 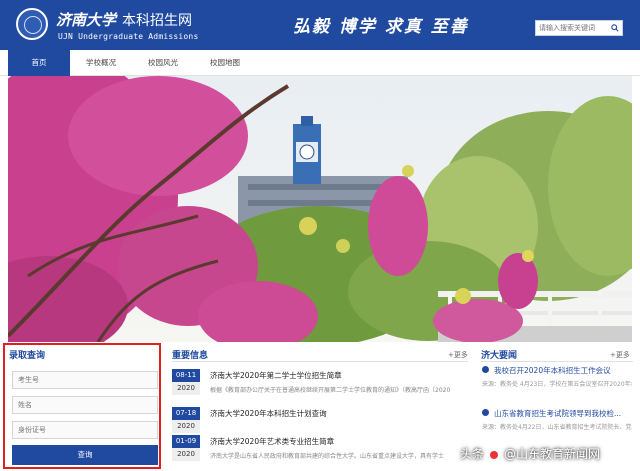 I want to click on date-month-day: 08-11, so click(x=186, y=375).